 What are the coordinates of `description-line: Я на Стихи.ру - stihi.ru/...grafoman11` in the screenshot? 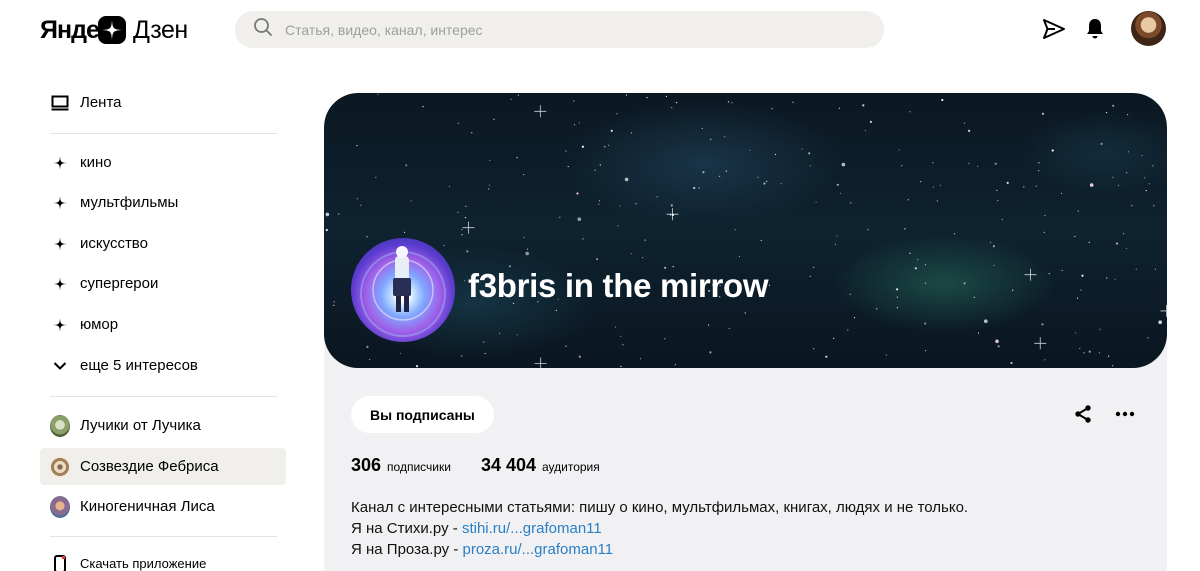 It's located at (659, 528).